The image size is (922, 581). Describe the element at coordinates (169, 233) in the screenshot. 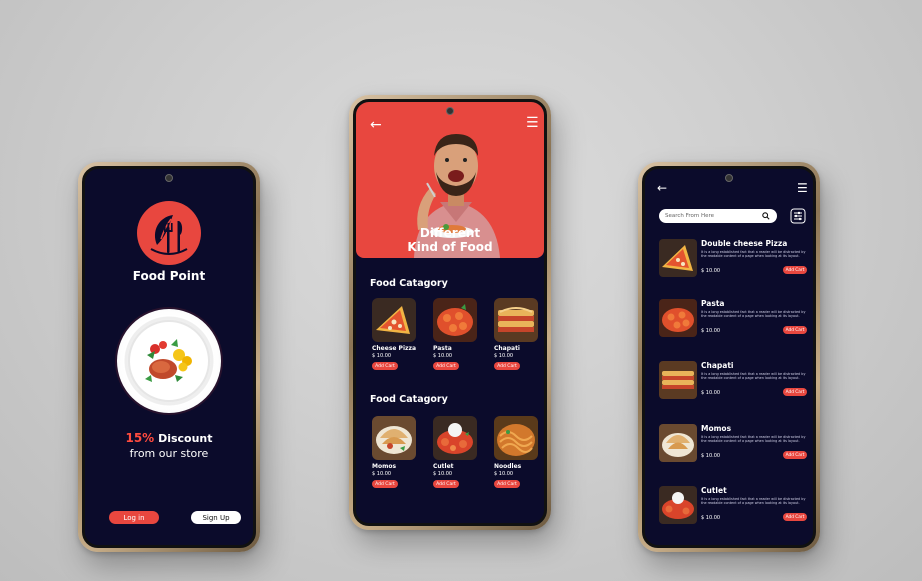

I see `fork-leaf-logo-icon` at that location.